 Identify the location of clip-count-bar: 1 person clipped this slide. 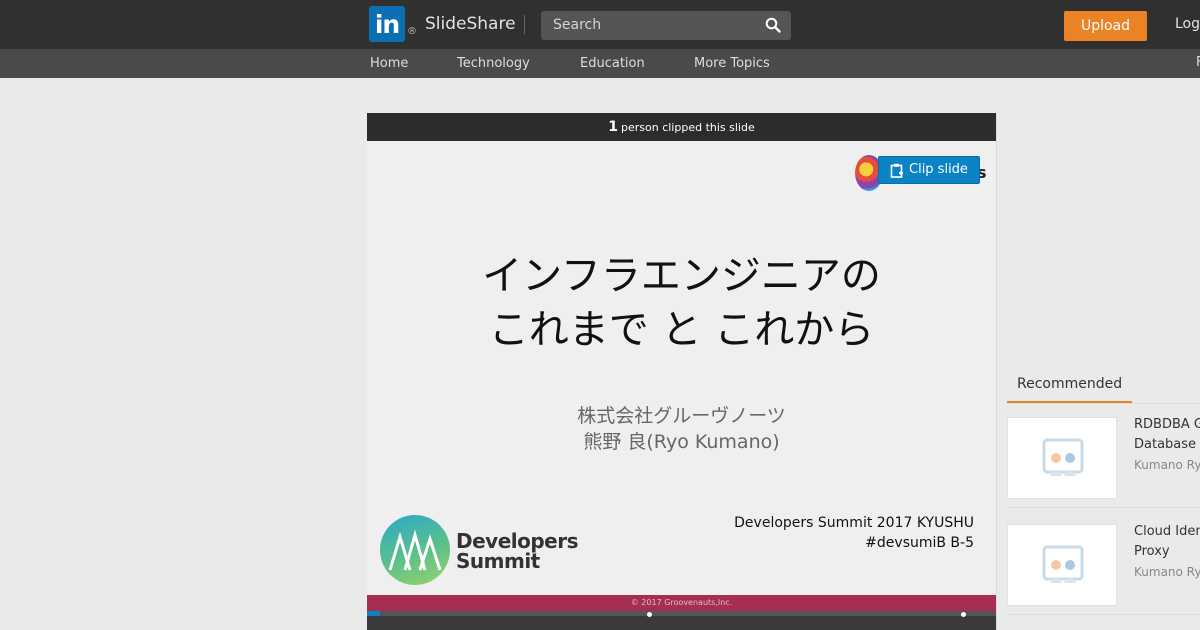
(681, 127).